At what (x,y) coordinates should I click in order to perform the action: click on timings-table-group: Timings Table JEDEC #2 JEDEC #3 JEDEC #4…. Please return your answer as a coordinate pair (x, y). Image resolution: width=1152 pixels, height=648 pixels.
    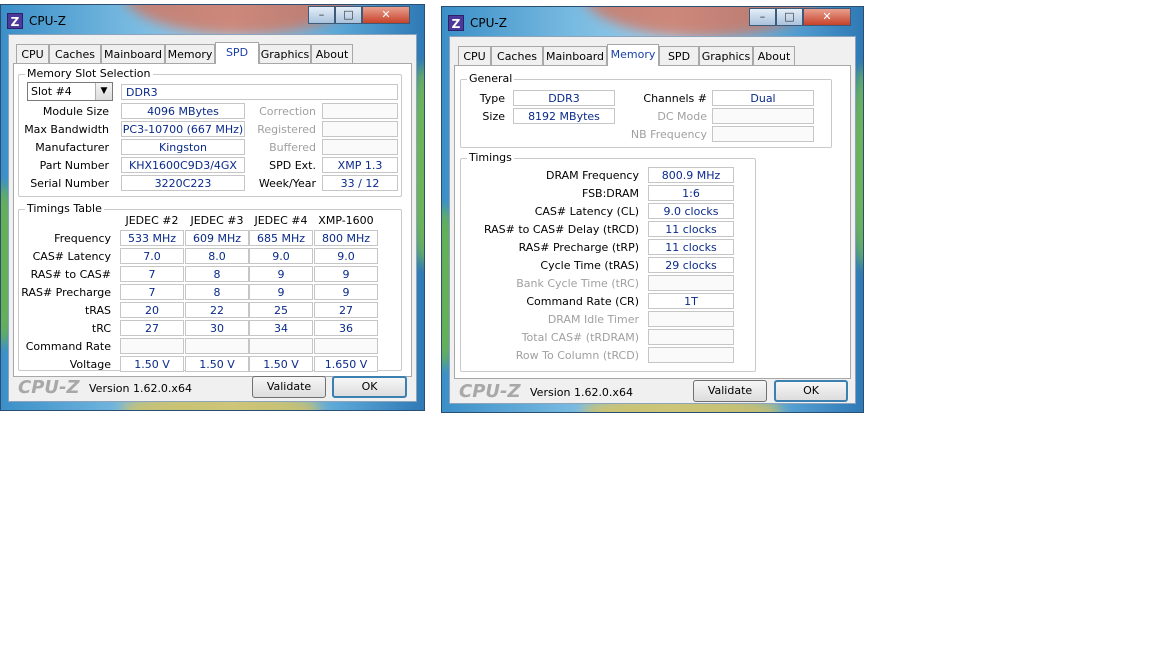
    Looking at the image, I should click on (210, 287).